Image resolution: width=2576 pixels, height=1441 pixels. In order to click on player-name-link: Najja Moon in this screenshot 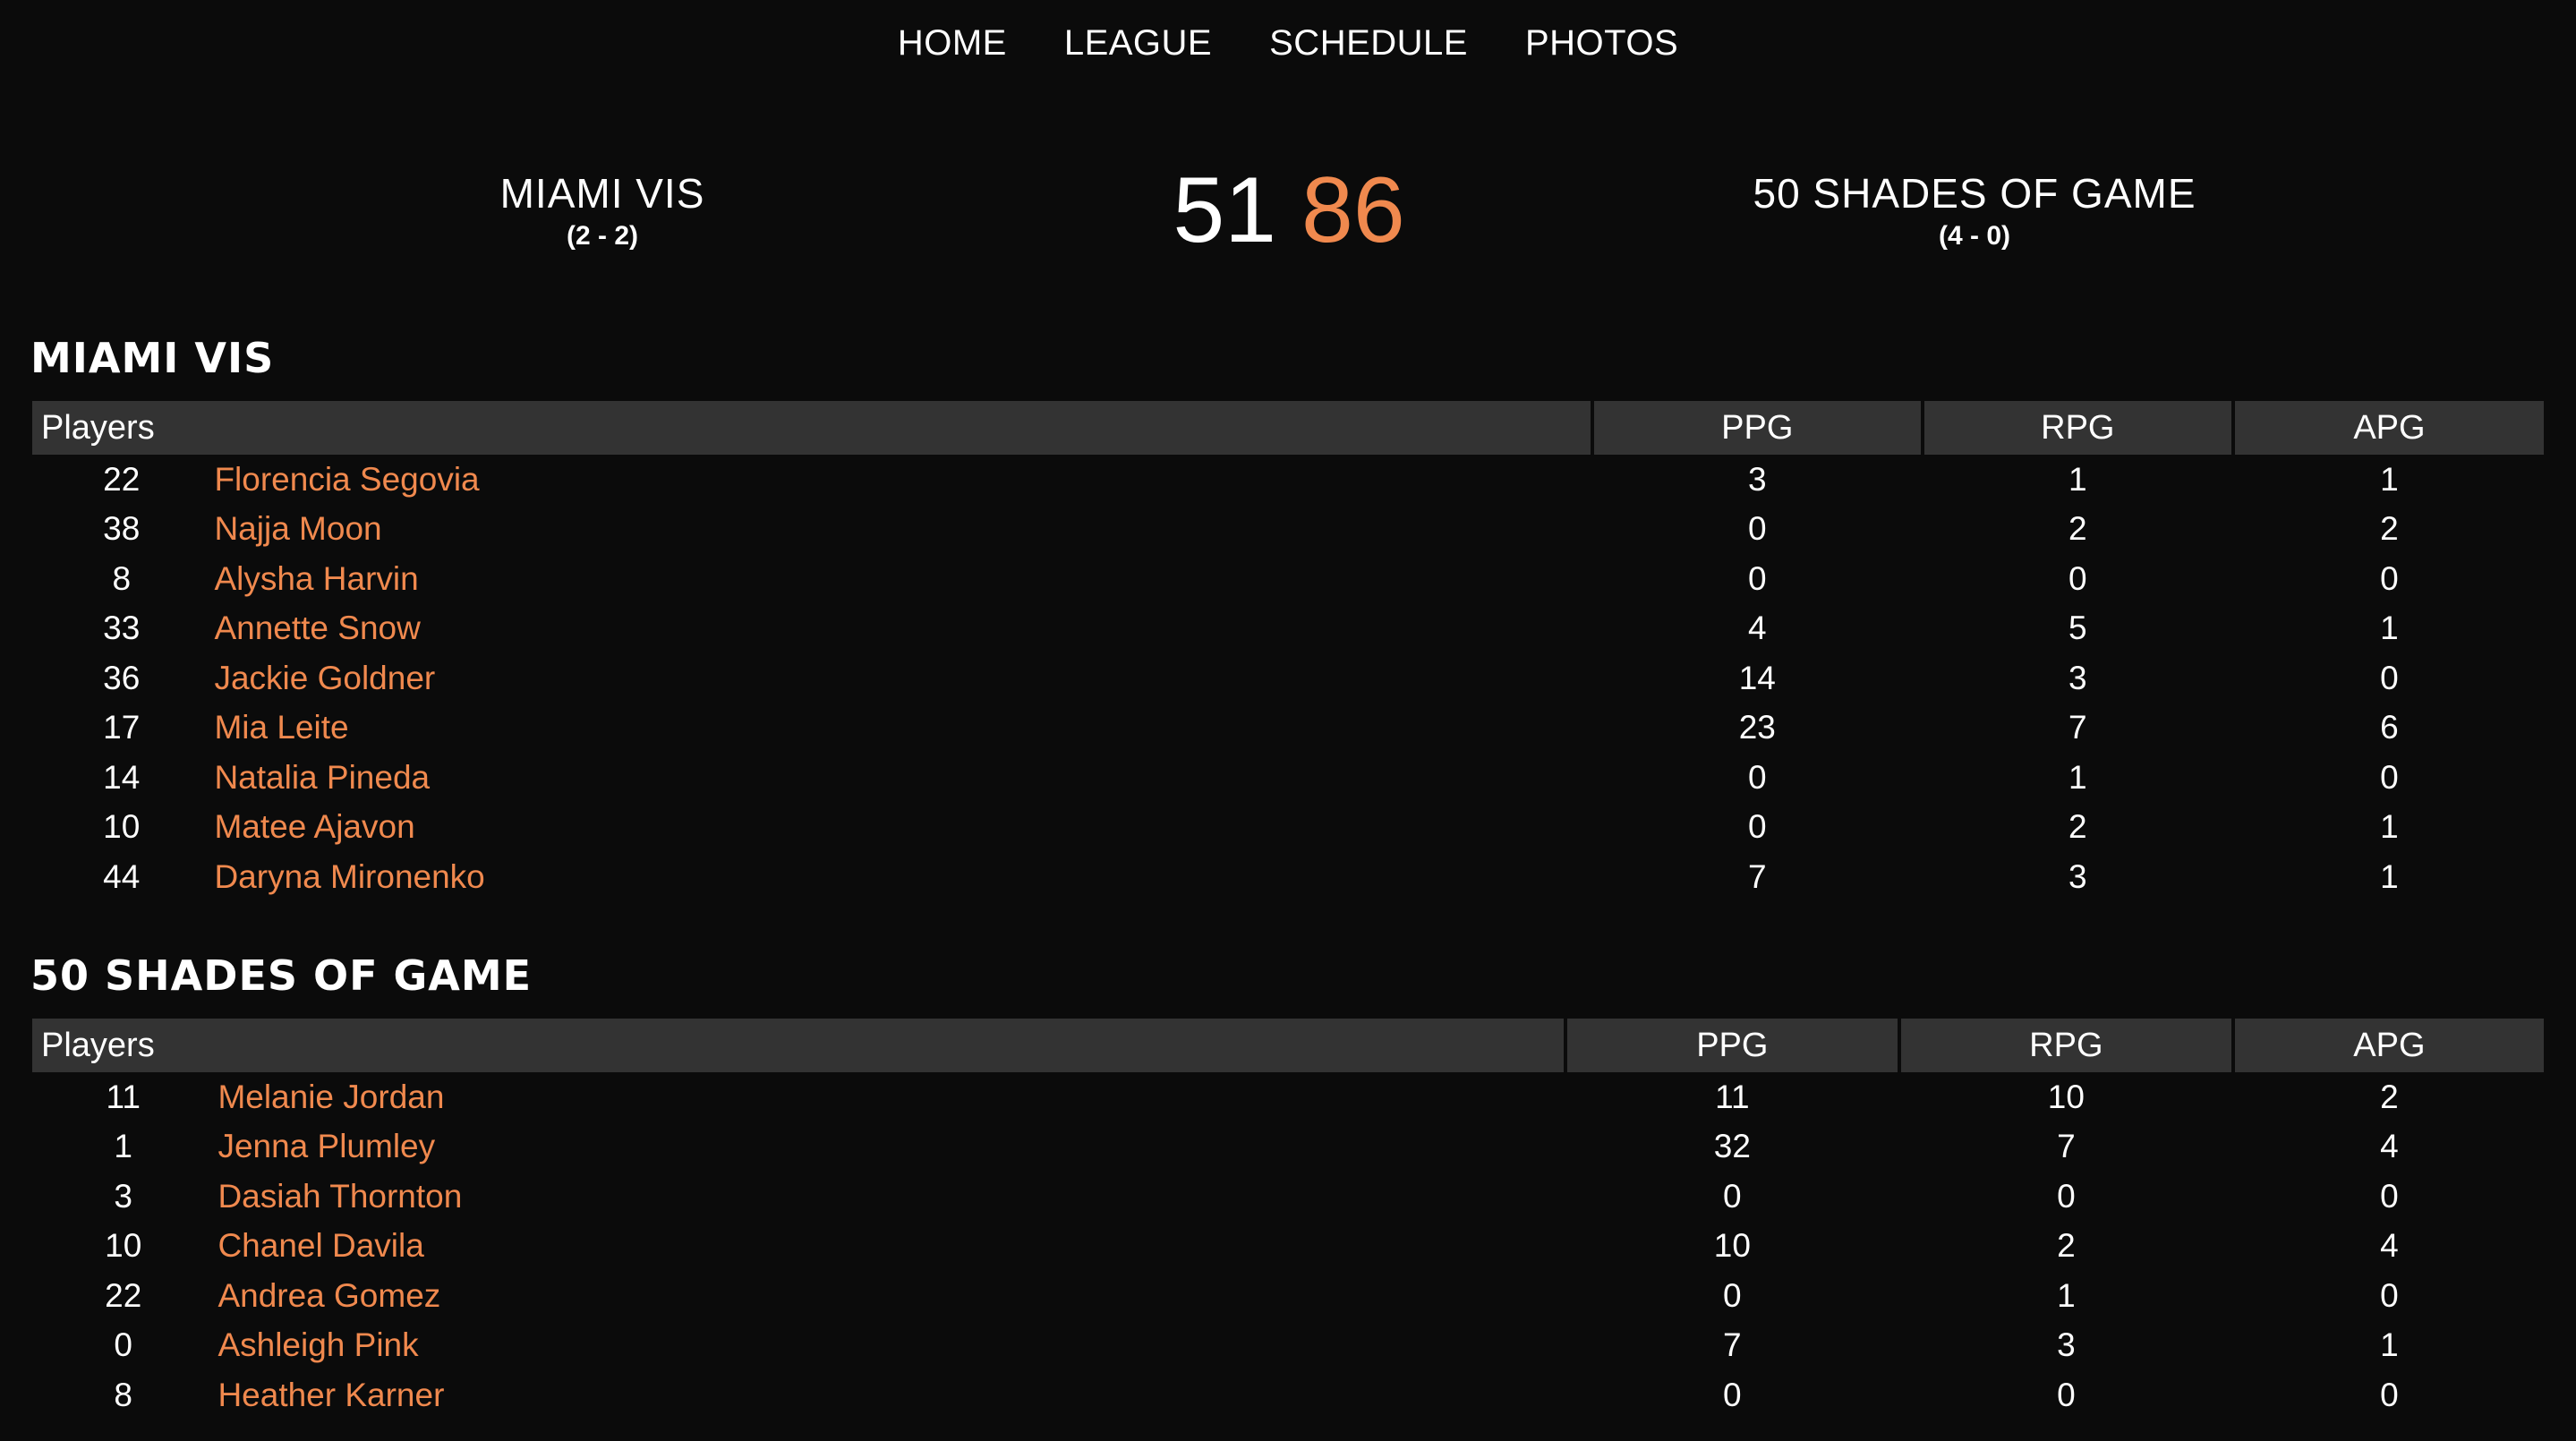, I will do `click(297, 528)`.